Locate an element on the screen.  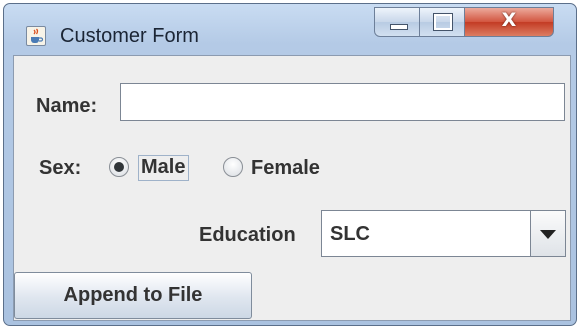
male-option-label: Male is located at coordinates (164, 168).